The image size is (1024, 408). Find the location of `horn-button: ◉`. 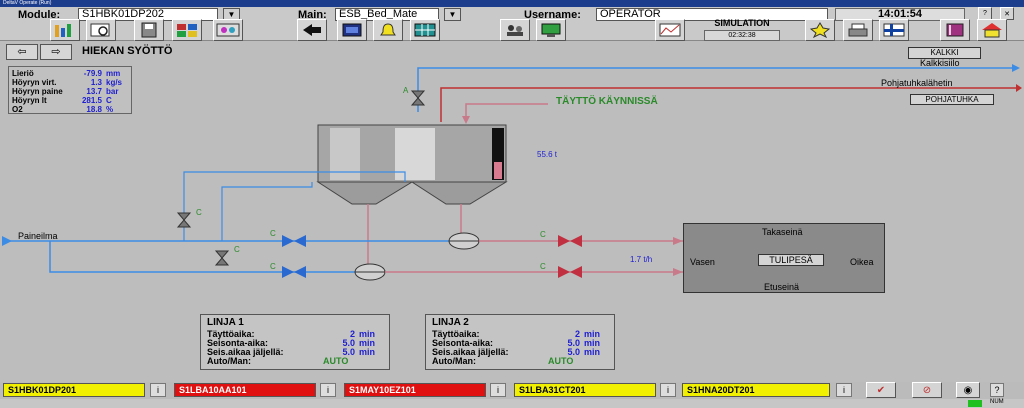

horn-button: ◉ is located at coordinates (968, 390).